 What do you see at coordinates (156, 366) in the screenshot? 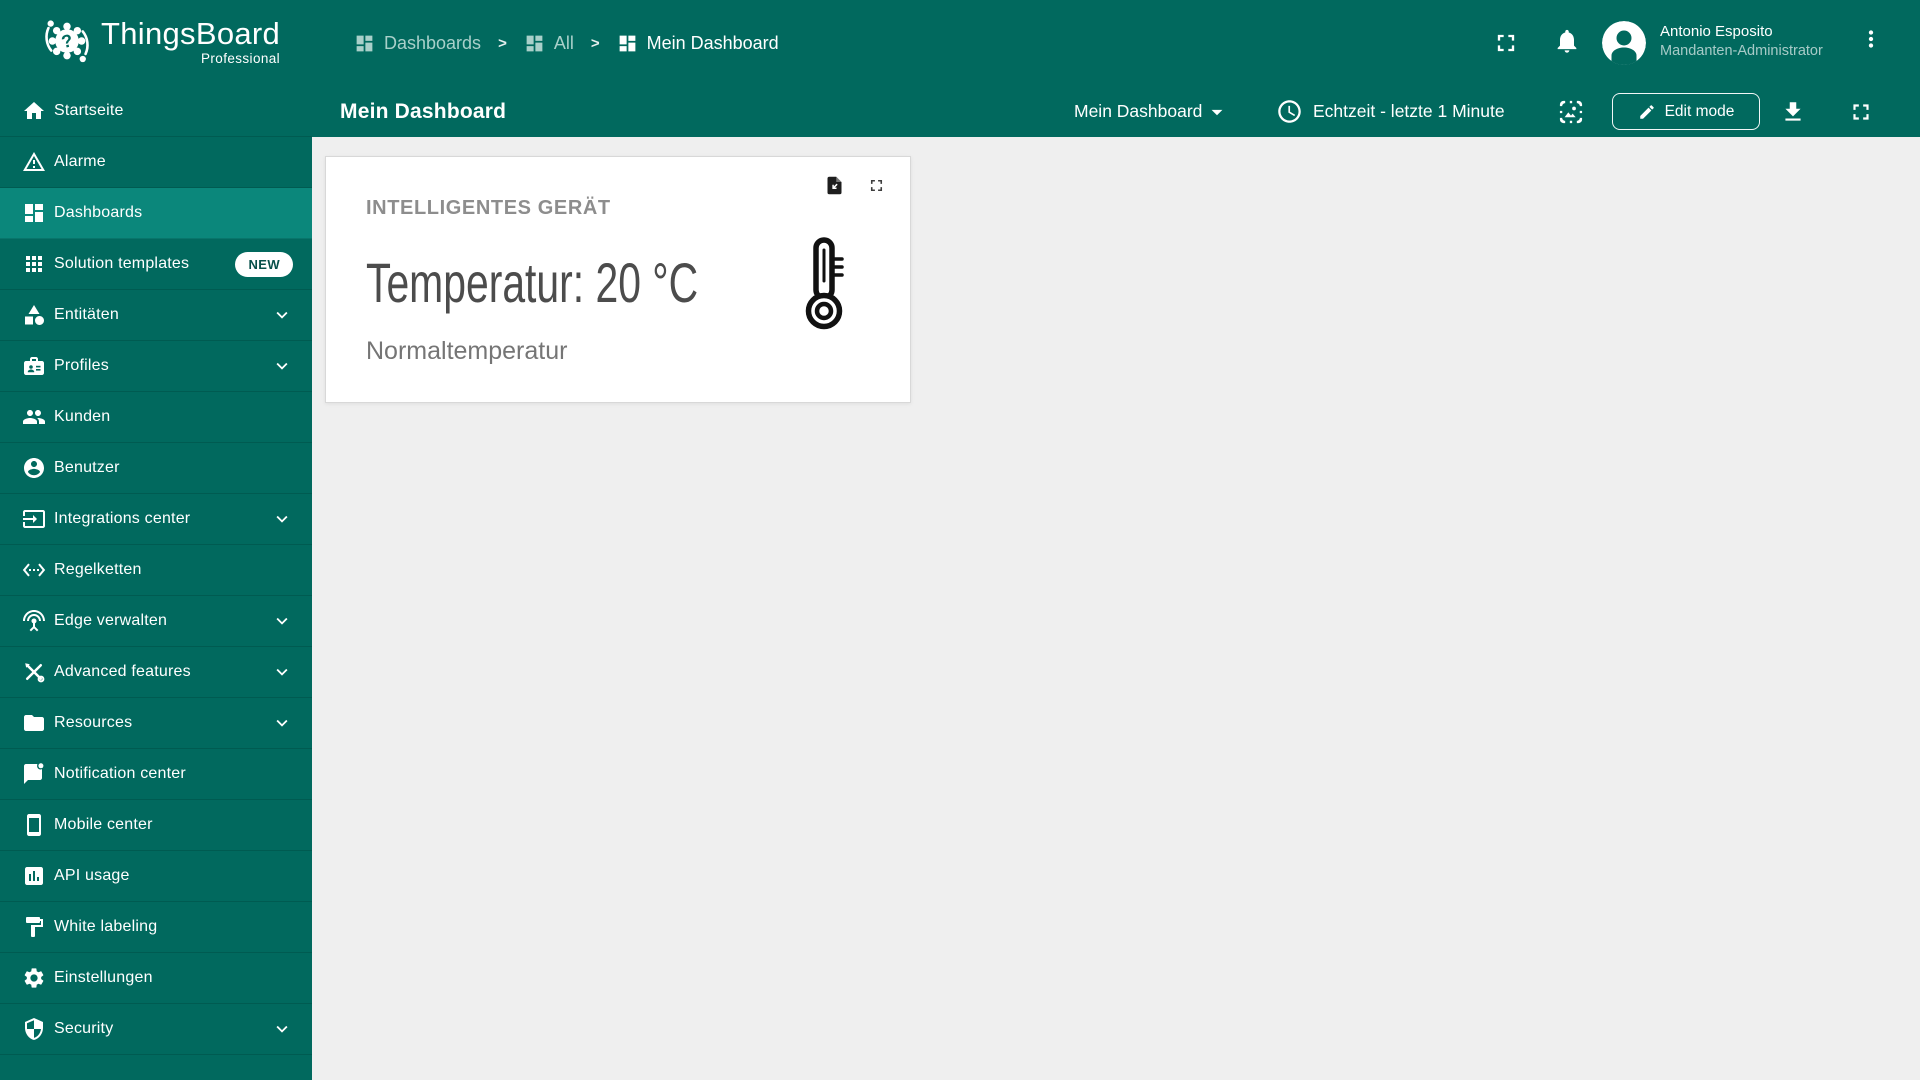
I see `sidebar-item-profiles: Profiles` at bounding box center [156, 366].